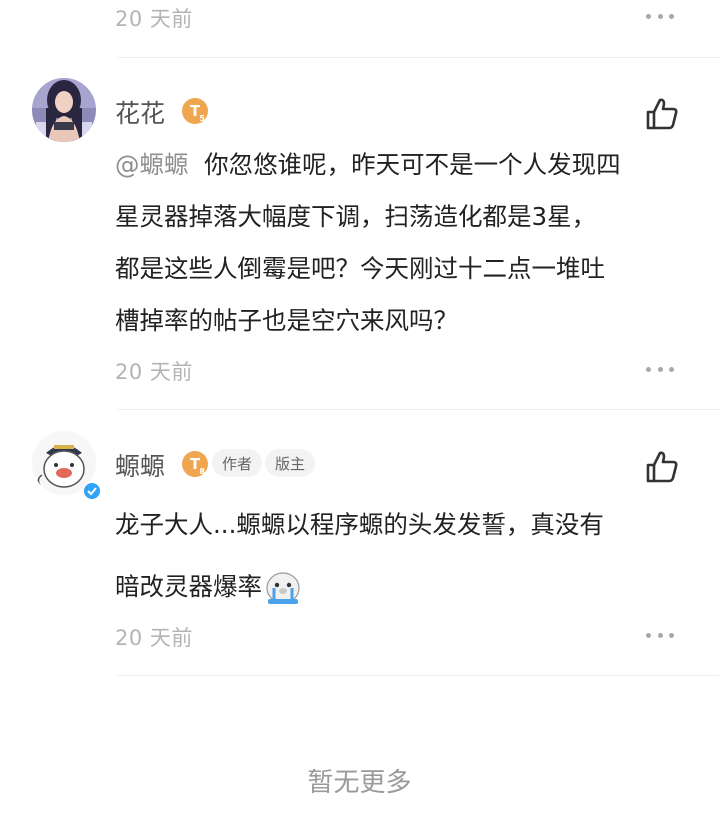  I want to click on moderator-tag: 版主, so click(290, 463).